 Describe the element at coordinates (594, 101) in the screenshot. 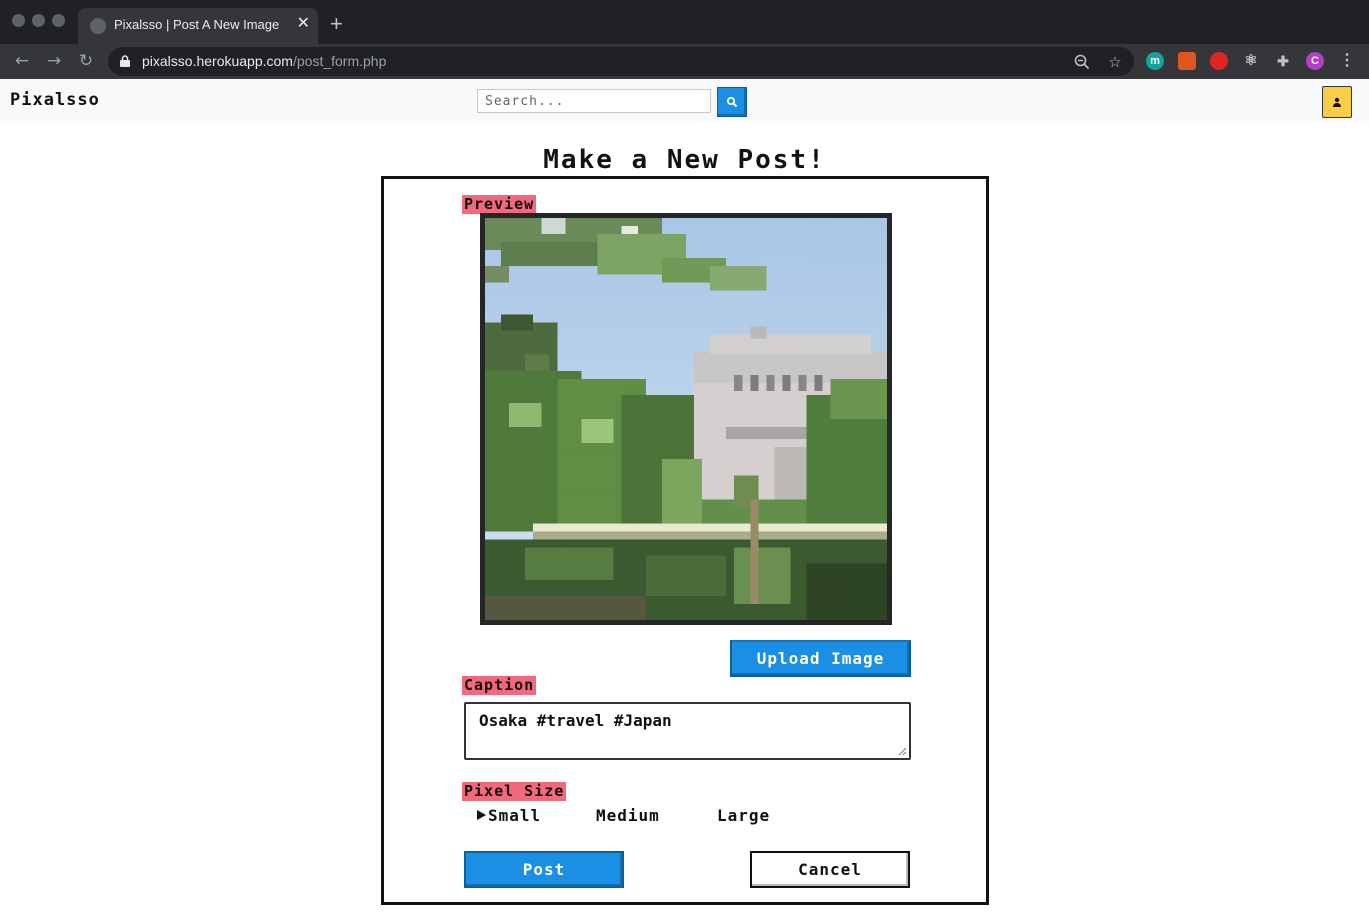

I see `search-input` at that location.